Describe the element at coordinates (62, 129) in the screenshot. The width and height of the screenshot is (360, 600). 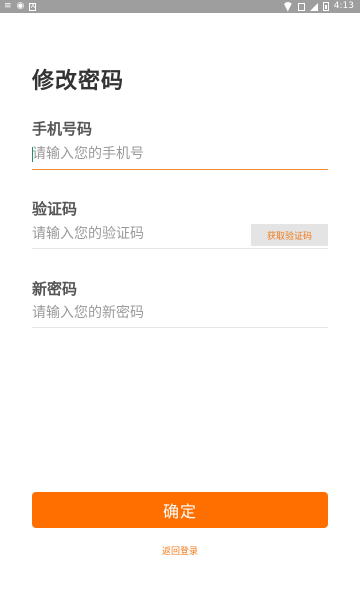
I see `phone-label: 手机号码` at that location.